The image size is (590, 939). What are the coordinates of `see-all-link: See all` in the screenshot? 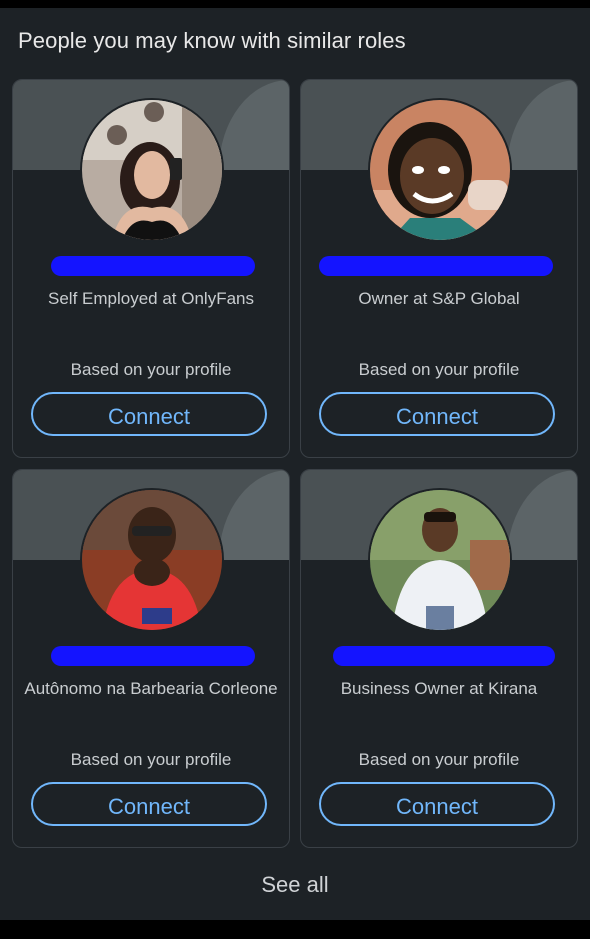 It's located at (295, 885).